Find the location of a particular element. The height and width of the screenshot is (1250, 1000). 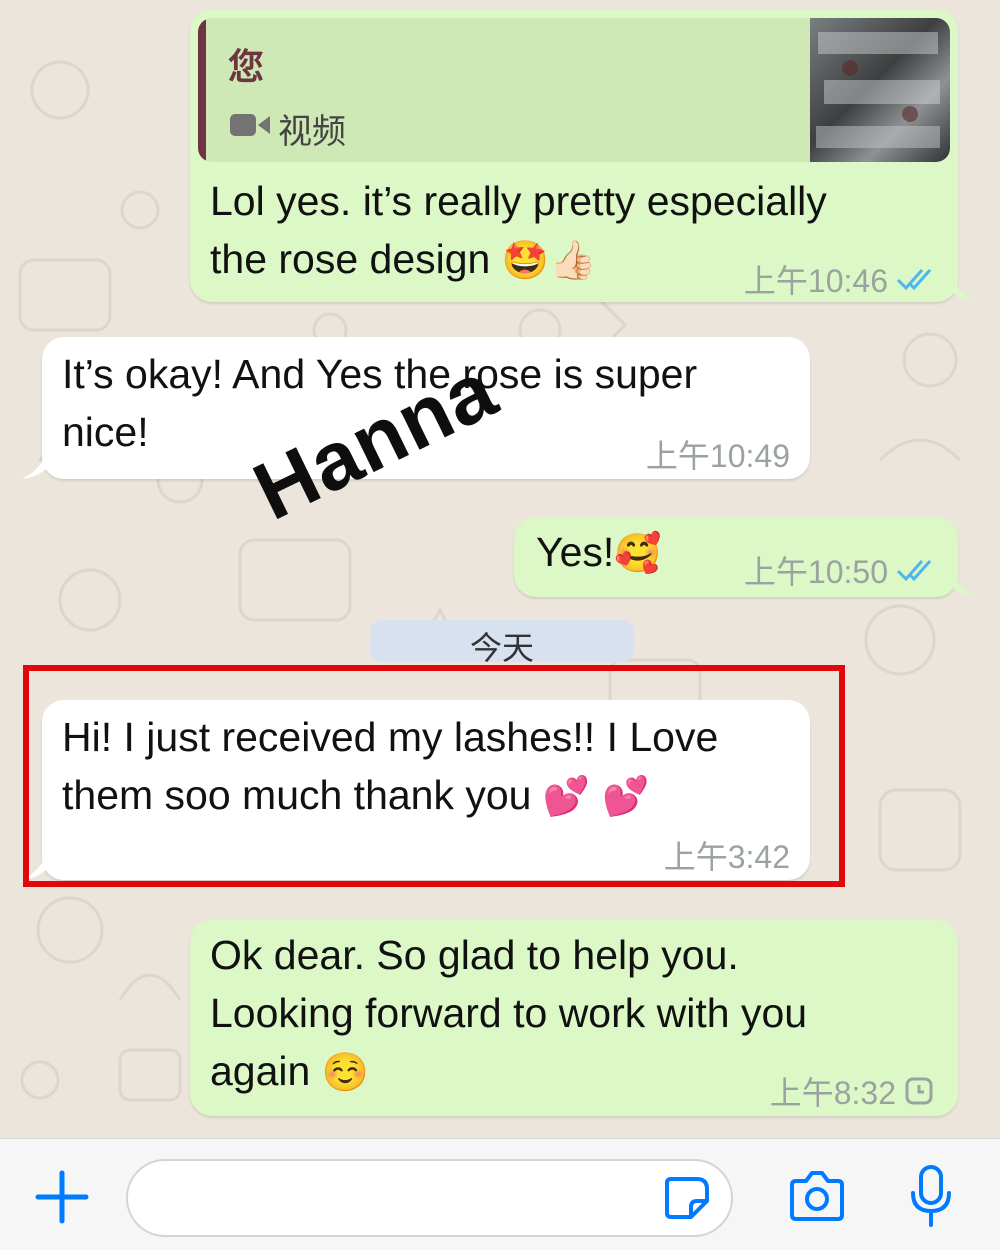

message-bubble-outgoing: Yes!🥰 上午10:50 is located at coordinates (736, 557).